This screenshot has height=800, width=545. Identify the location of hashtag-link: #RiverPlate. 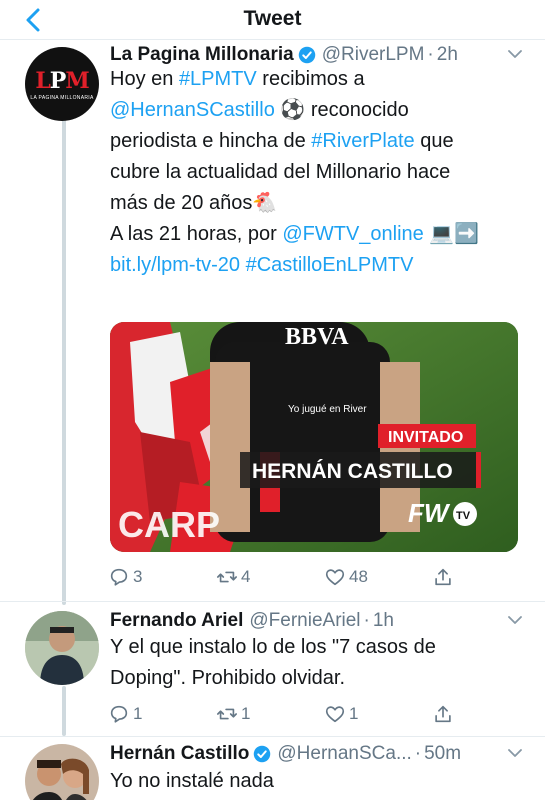
(362, 141).